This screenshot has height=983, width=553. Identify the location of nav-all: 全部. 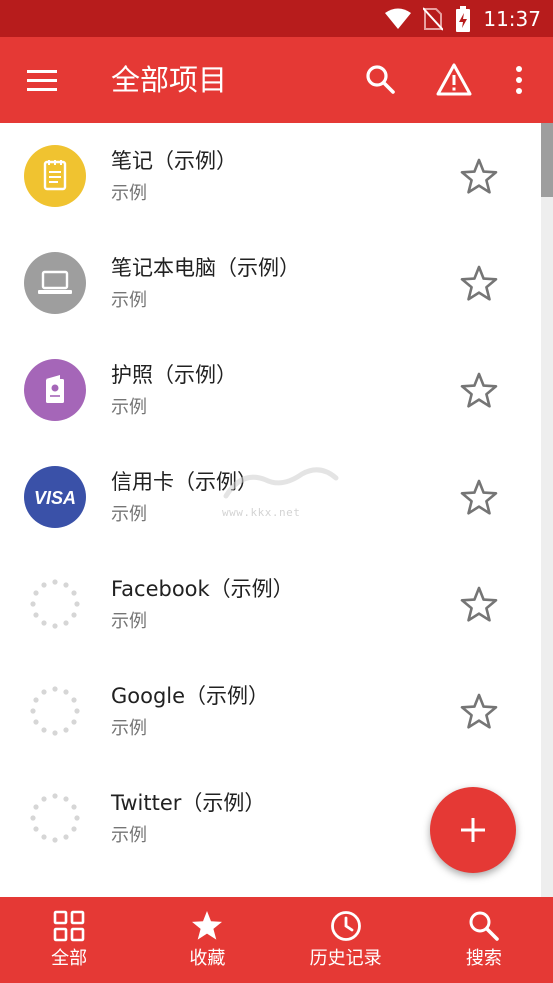
(69, 940).